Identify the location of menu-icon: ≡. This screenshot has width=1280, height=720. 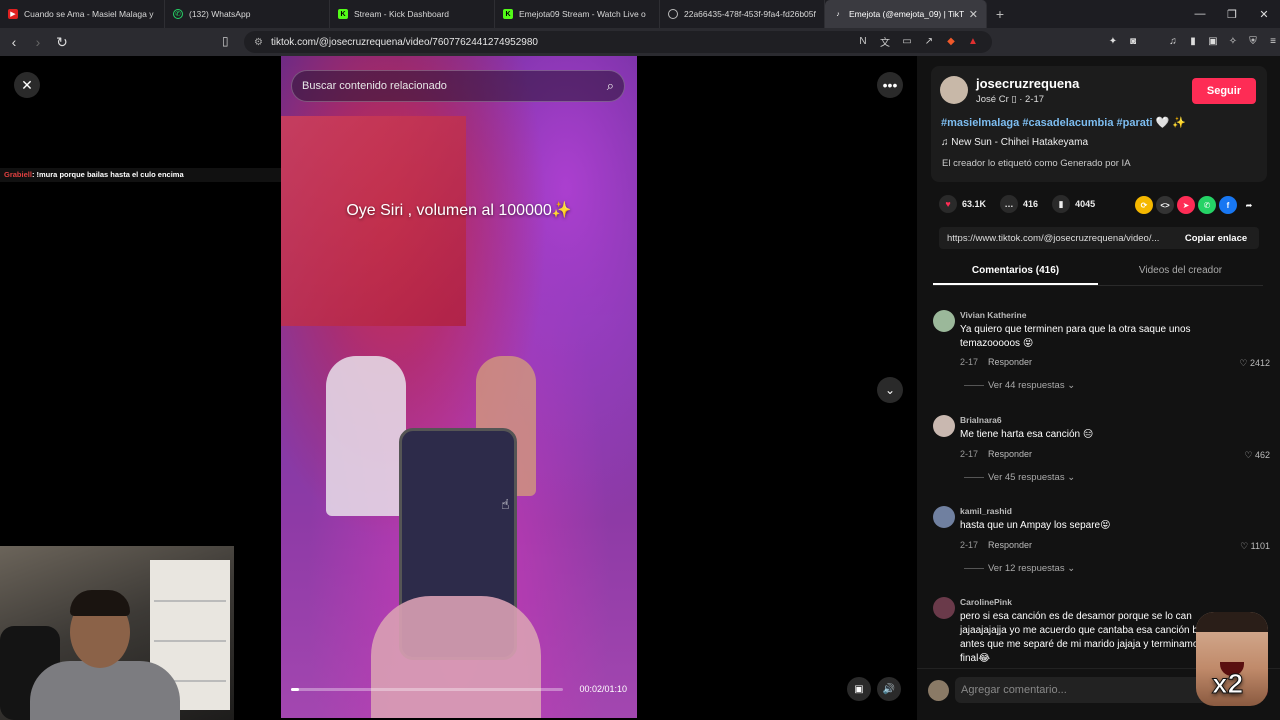
(1272, 41).